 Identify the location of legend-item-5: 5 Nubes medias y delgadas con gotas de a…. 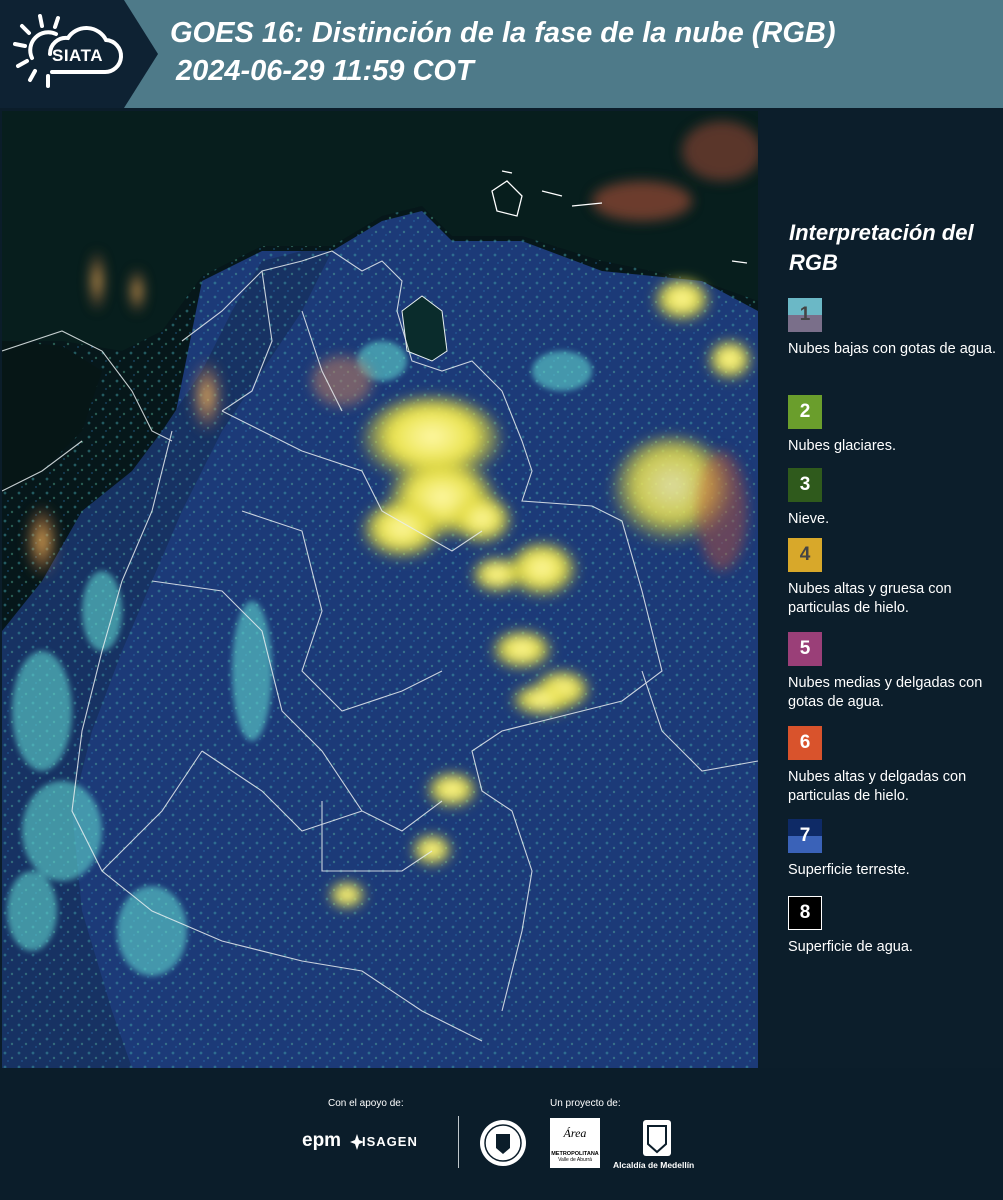
(894, 672).